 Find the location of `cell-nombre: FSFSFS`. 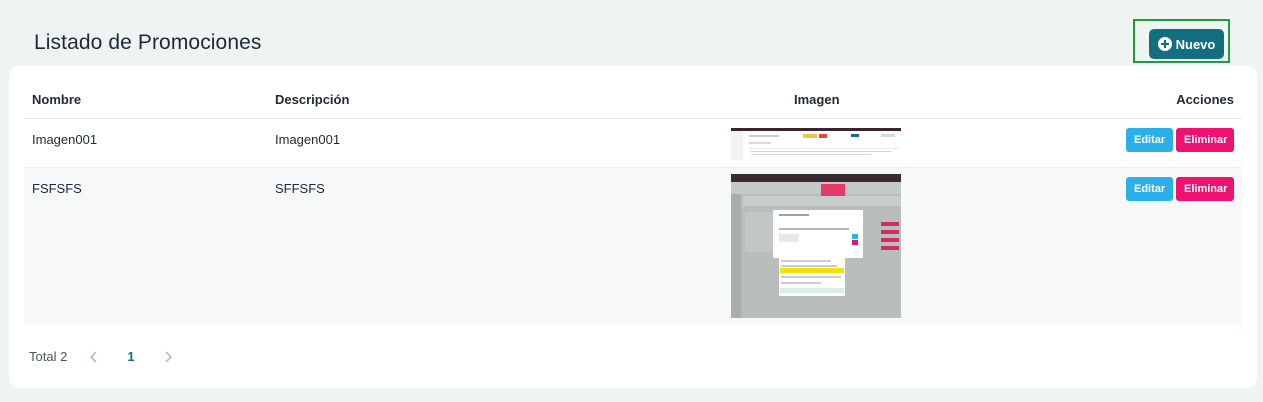

cell-nombre: FSFSFS is located at coordinates (57, 188).